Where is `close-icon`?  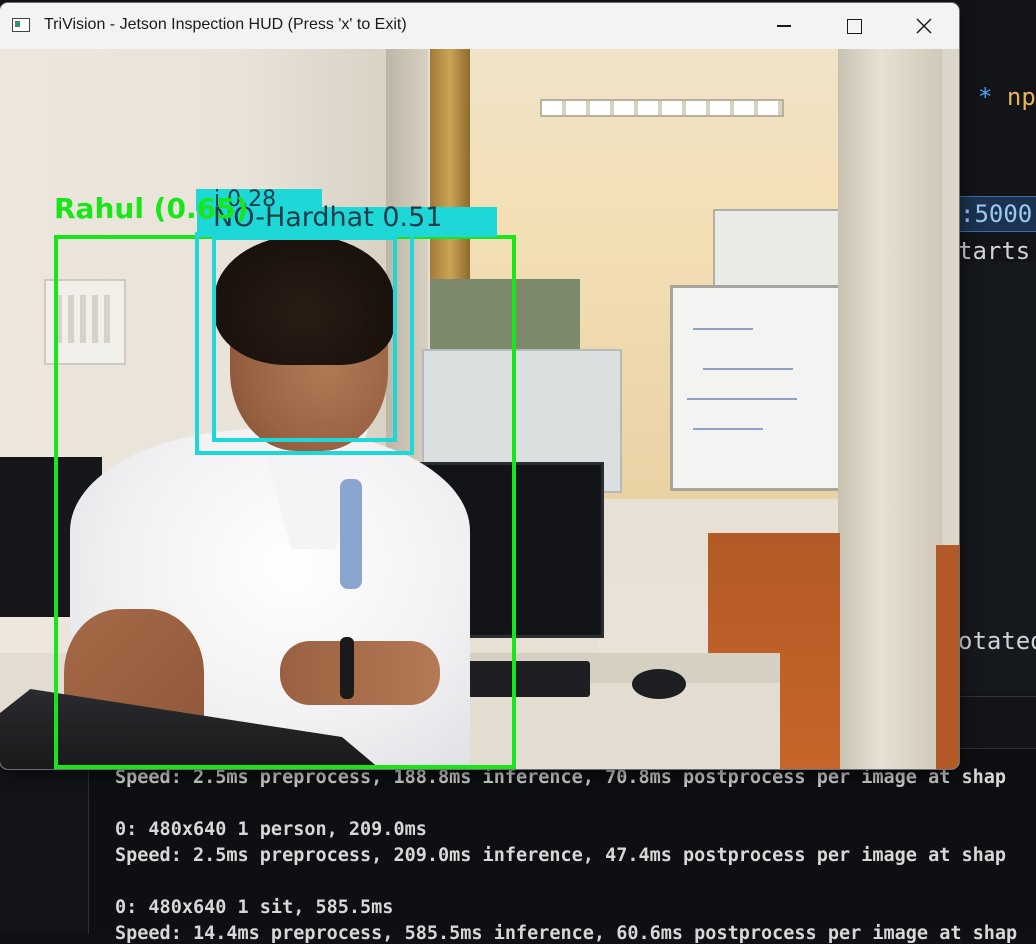 close-icon is located at coordinates (924, 26).